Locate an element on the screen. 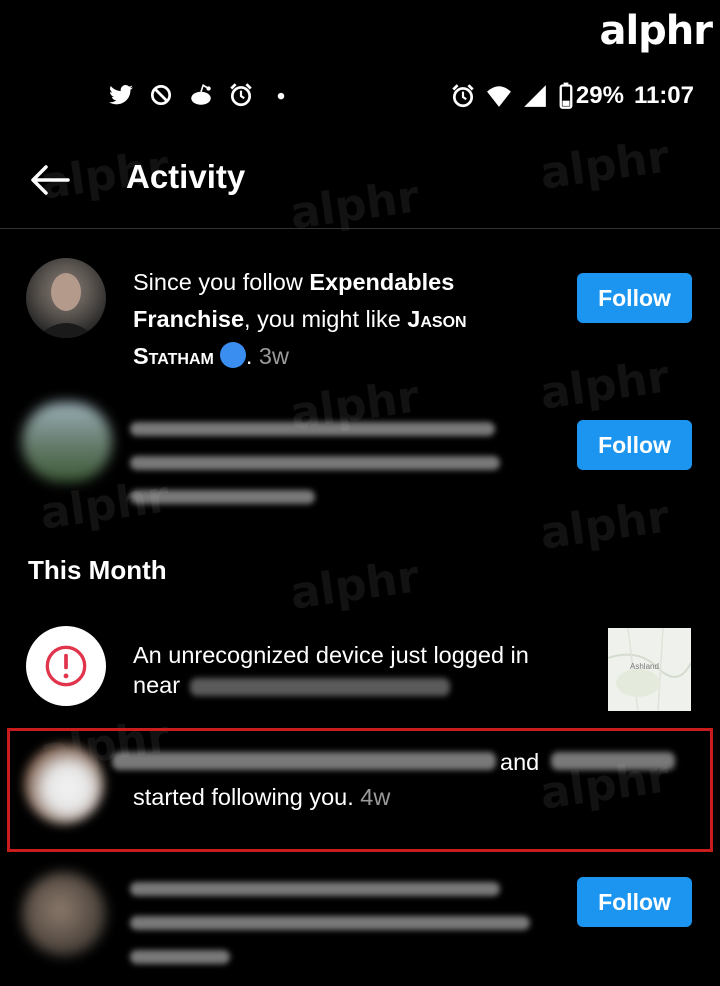 Image resolution: width=720 pixels, height=986 pixels. page-title: Activity is located at coordinates (186, 176).